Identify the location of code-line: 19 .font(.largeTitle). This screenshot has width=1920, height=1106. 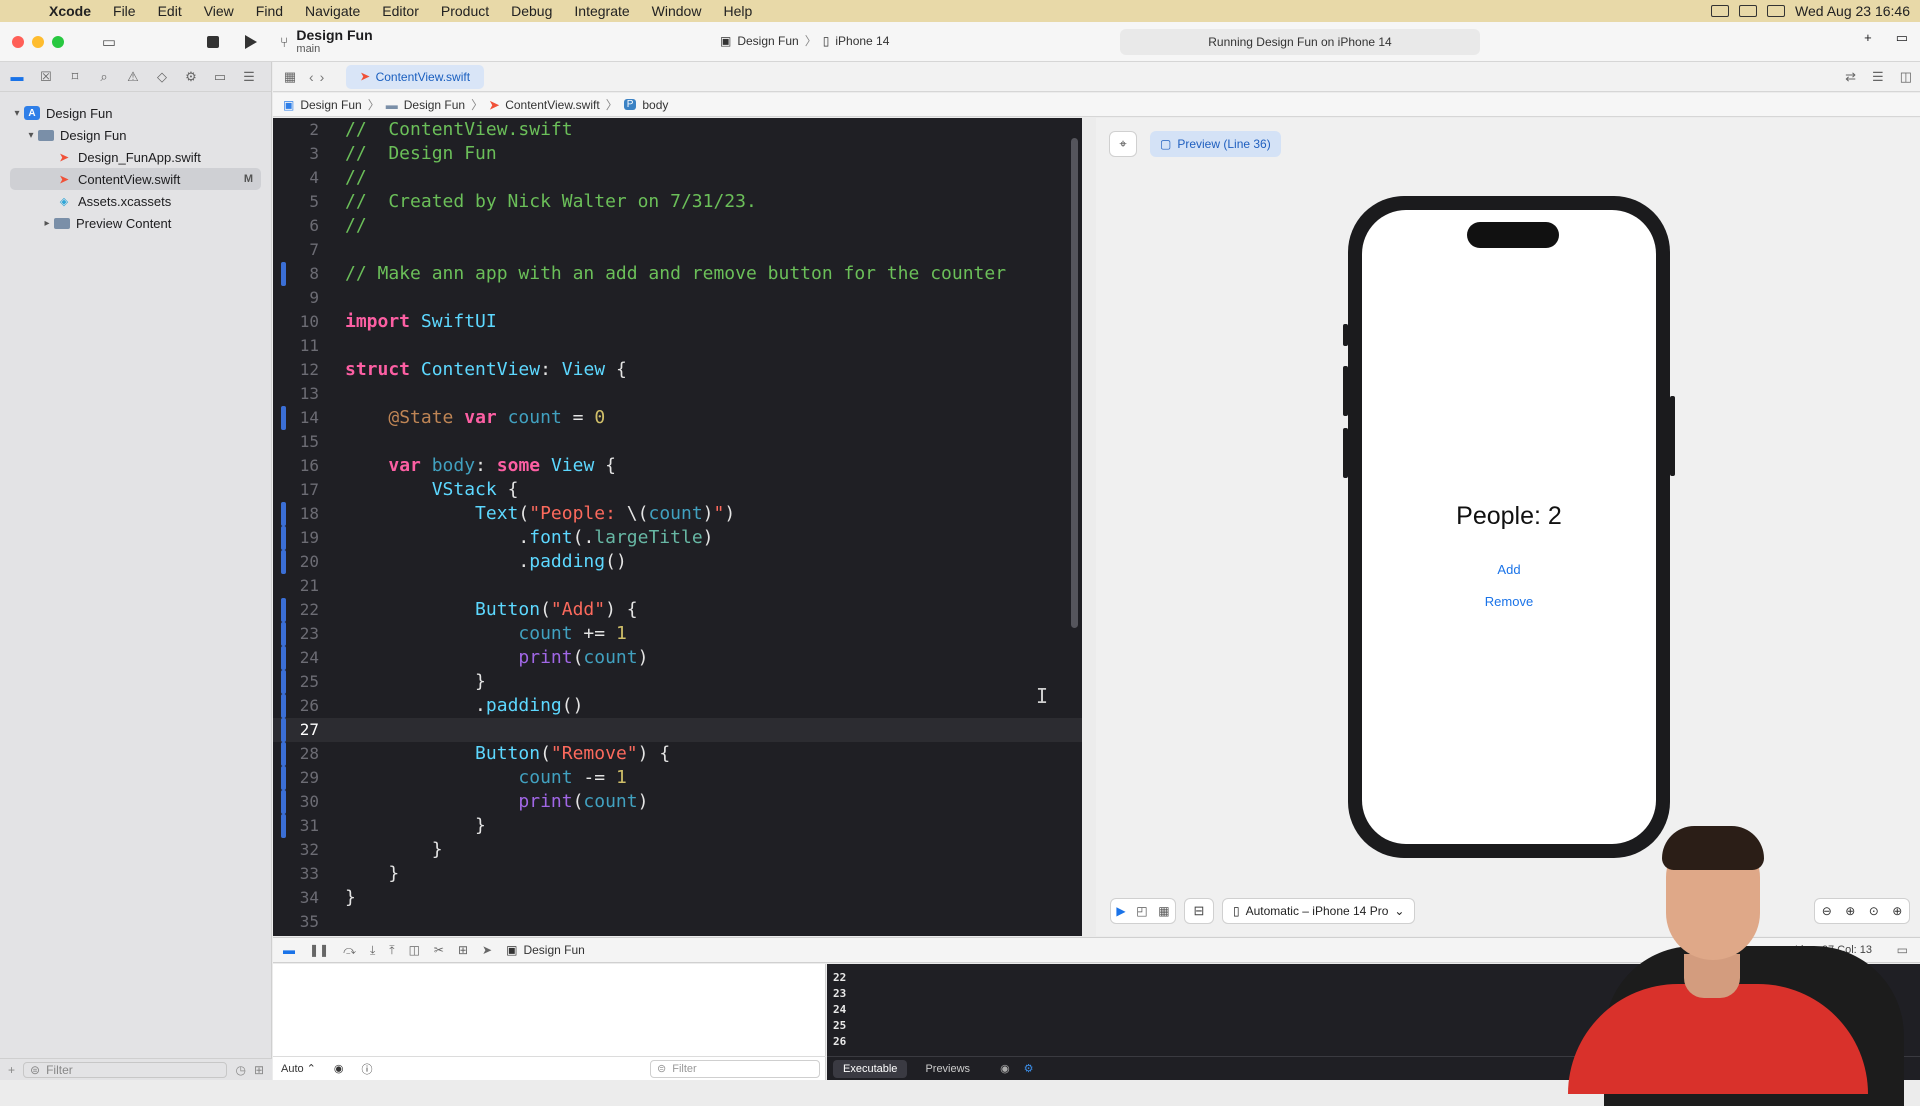
(677, 538).